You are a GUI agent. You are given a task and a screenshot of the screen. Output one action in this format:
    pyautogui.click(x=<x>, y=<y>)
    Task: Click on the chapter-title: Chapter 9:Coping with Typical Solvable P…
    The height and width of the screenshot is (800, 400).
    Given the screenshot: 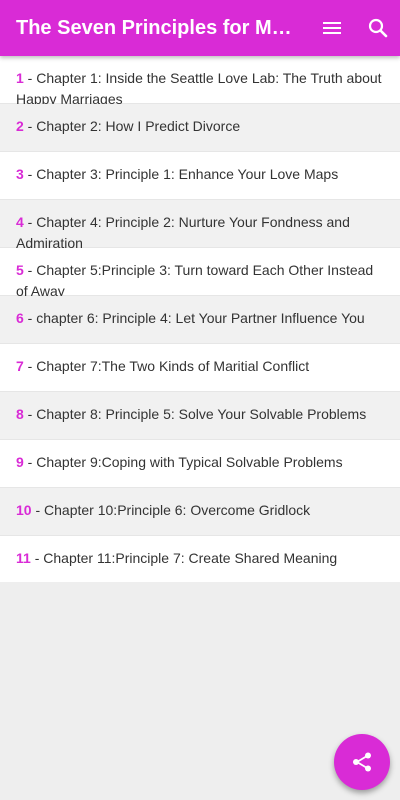 What is the action you would take?
    pyautogui.click(x=189, y=462)
    